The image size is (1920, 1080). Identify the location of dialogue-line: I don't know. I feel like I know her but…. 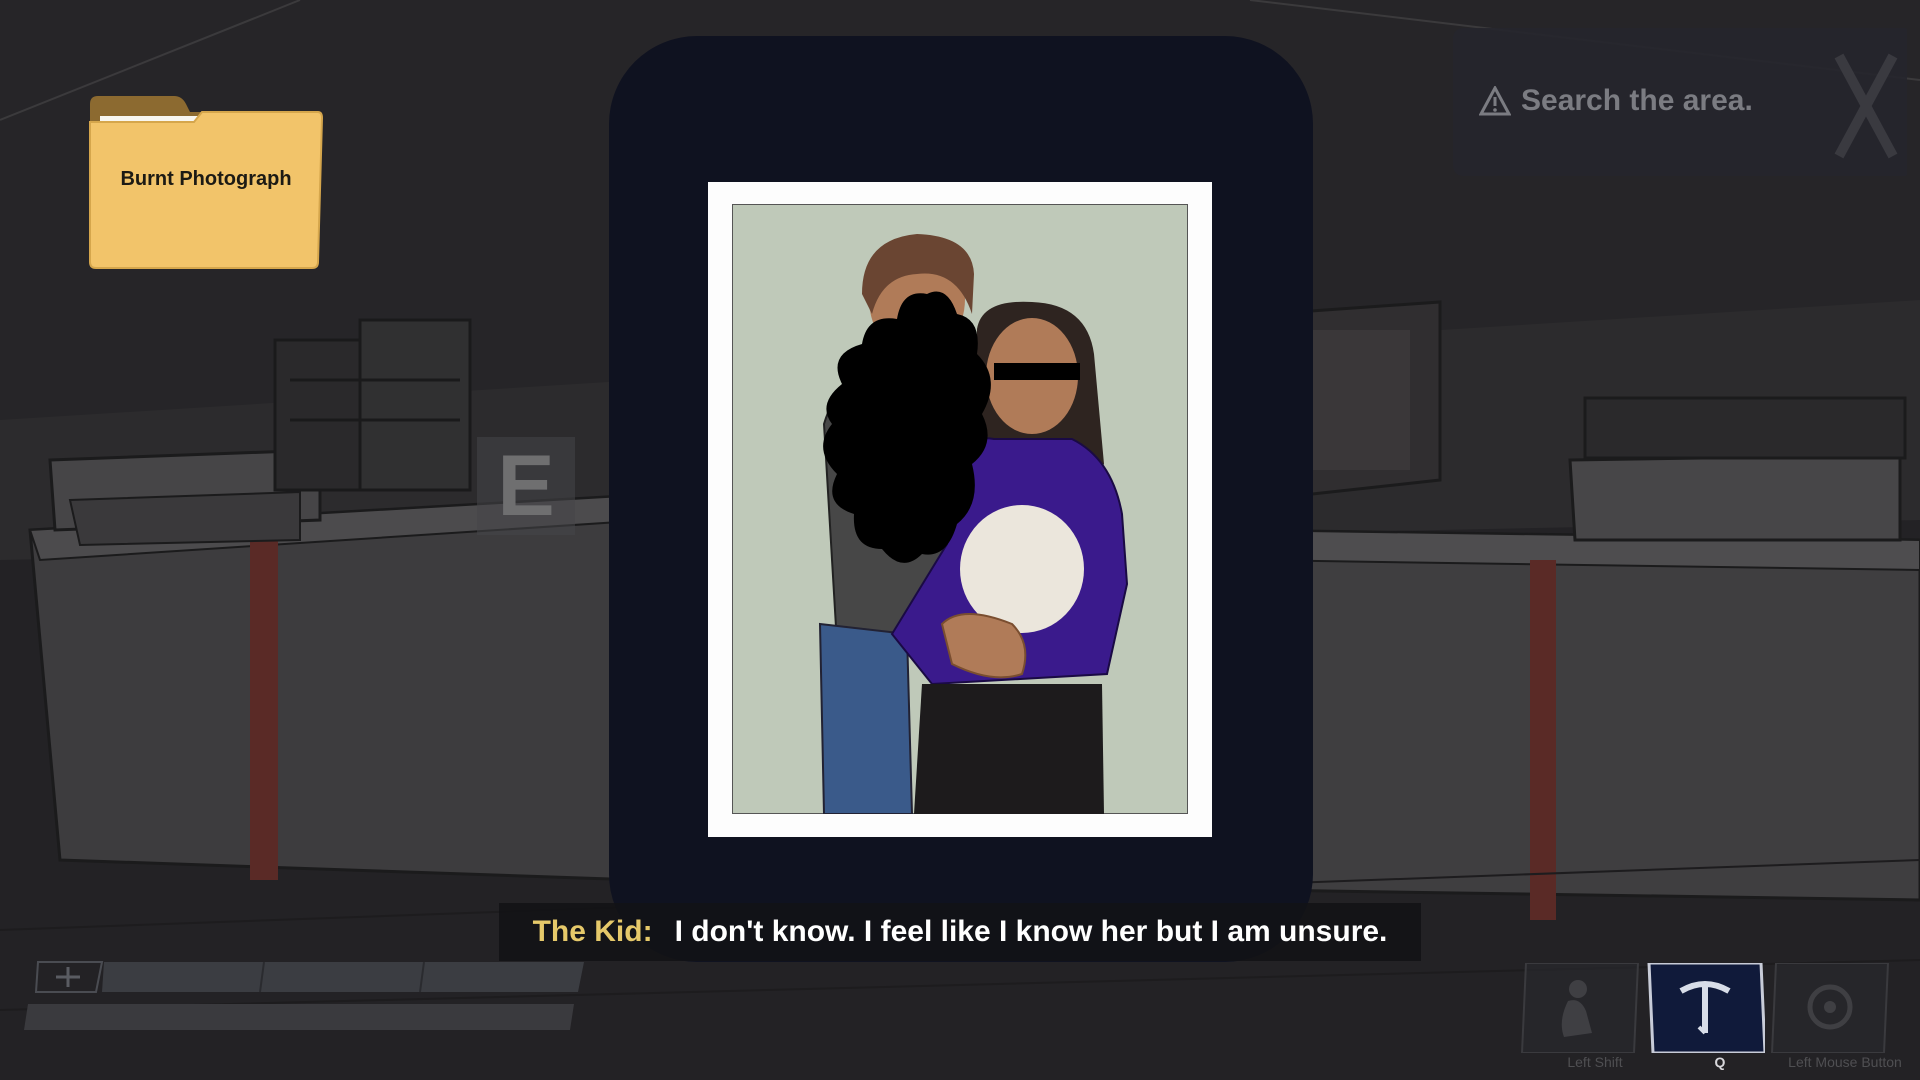
(1031, 931).